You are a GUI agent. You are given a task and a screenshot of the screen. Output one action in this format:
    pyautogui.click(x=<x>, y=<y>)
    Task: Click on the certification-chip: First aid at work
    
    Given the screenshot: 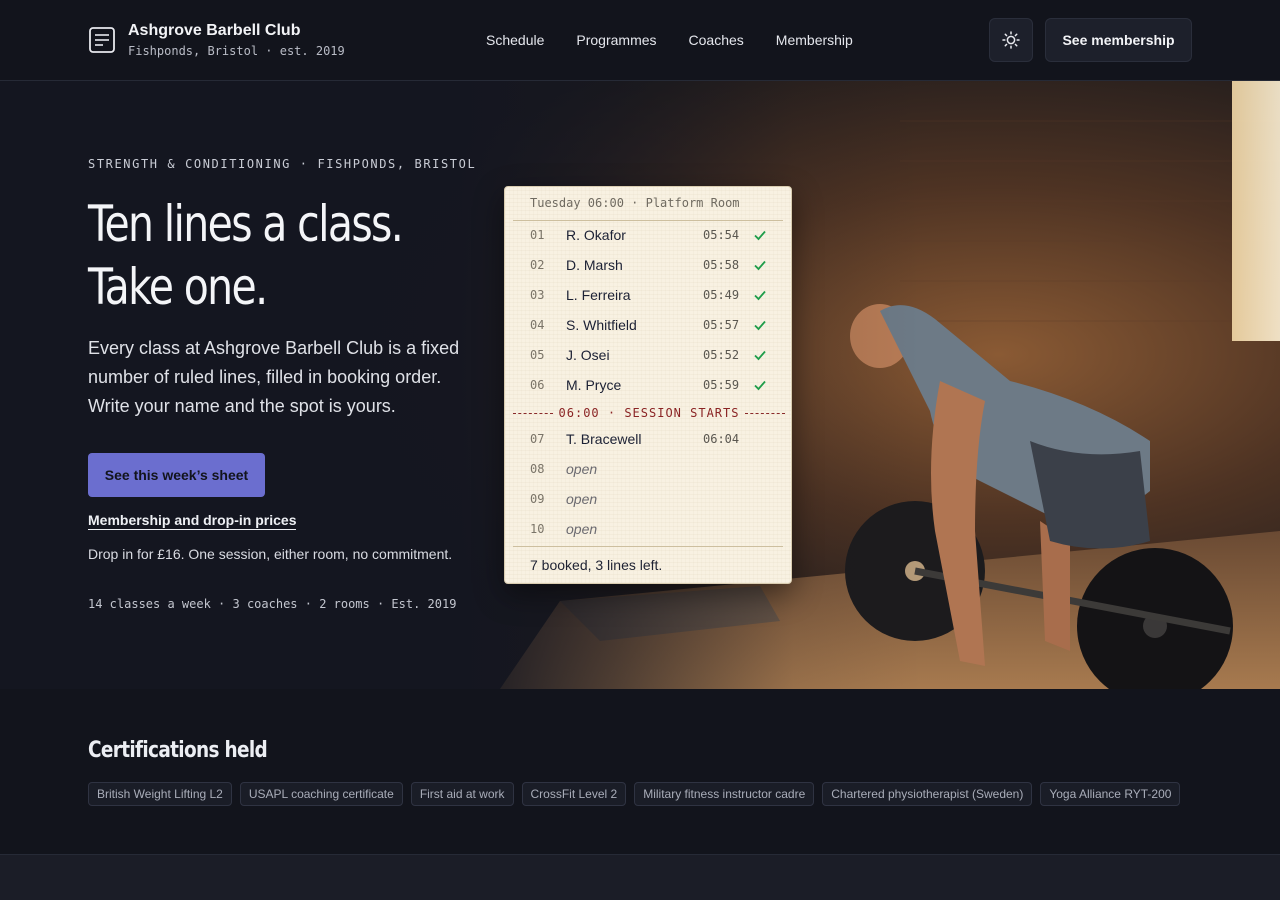 What is the action you would take?
    pyautogui.click(x=462, y=794)
    